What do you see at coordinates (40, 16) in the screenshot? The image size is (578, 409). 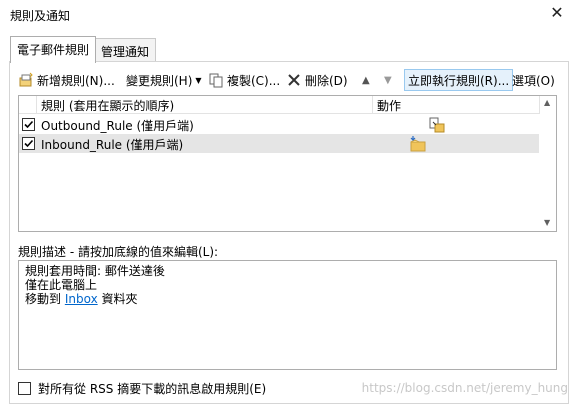 I see `window-title: 規則及通知` at bounding box center [40, 16].